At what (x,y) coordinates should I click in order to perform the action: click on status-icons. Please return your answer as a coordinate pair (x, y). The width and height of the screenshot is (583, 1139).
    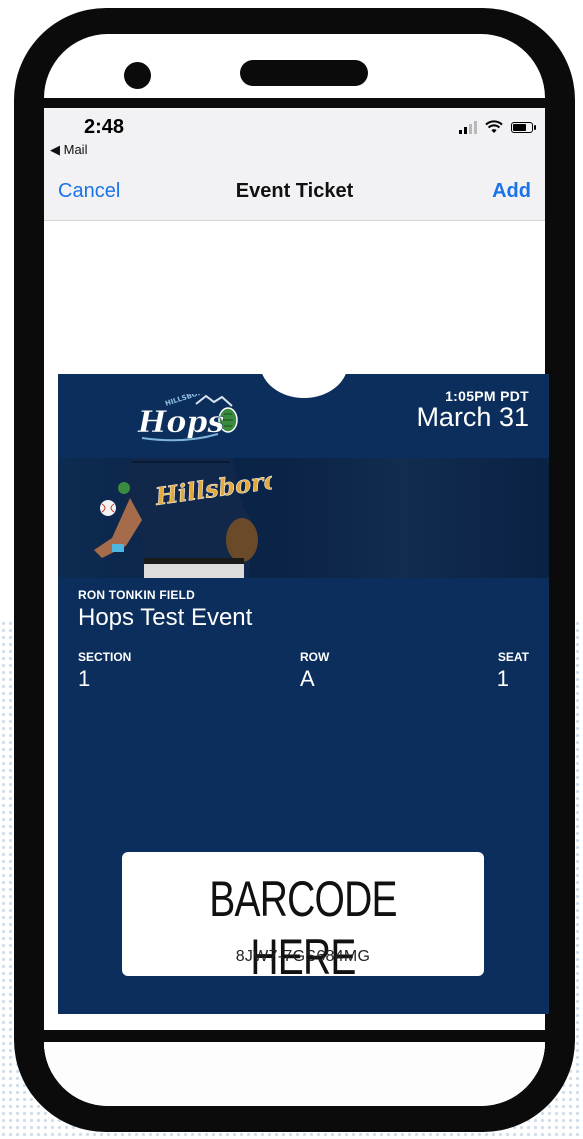
    Looking at the image, I should click on (497, 127).